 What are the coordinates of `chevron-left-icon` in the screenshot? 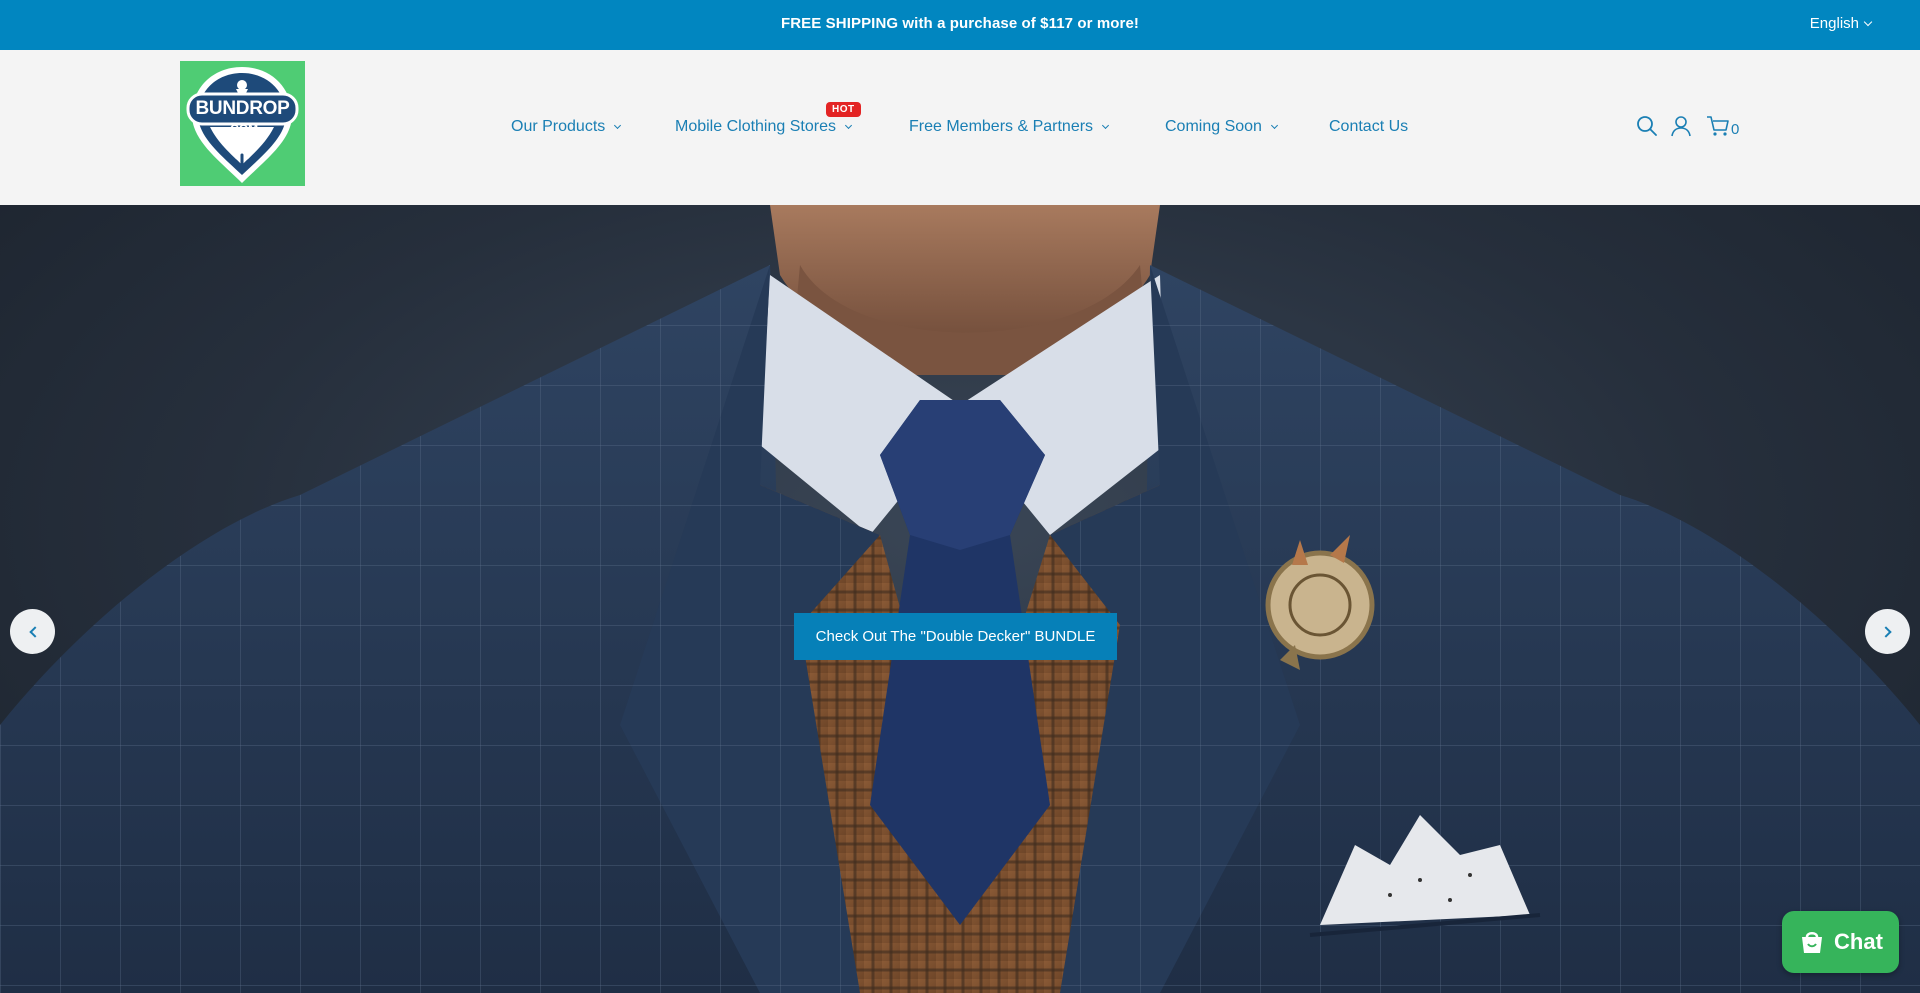 It's located at (34, 631).